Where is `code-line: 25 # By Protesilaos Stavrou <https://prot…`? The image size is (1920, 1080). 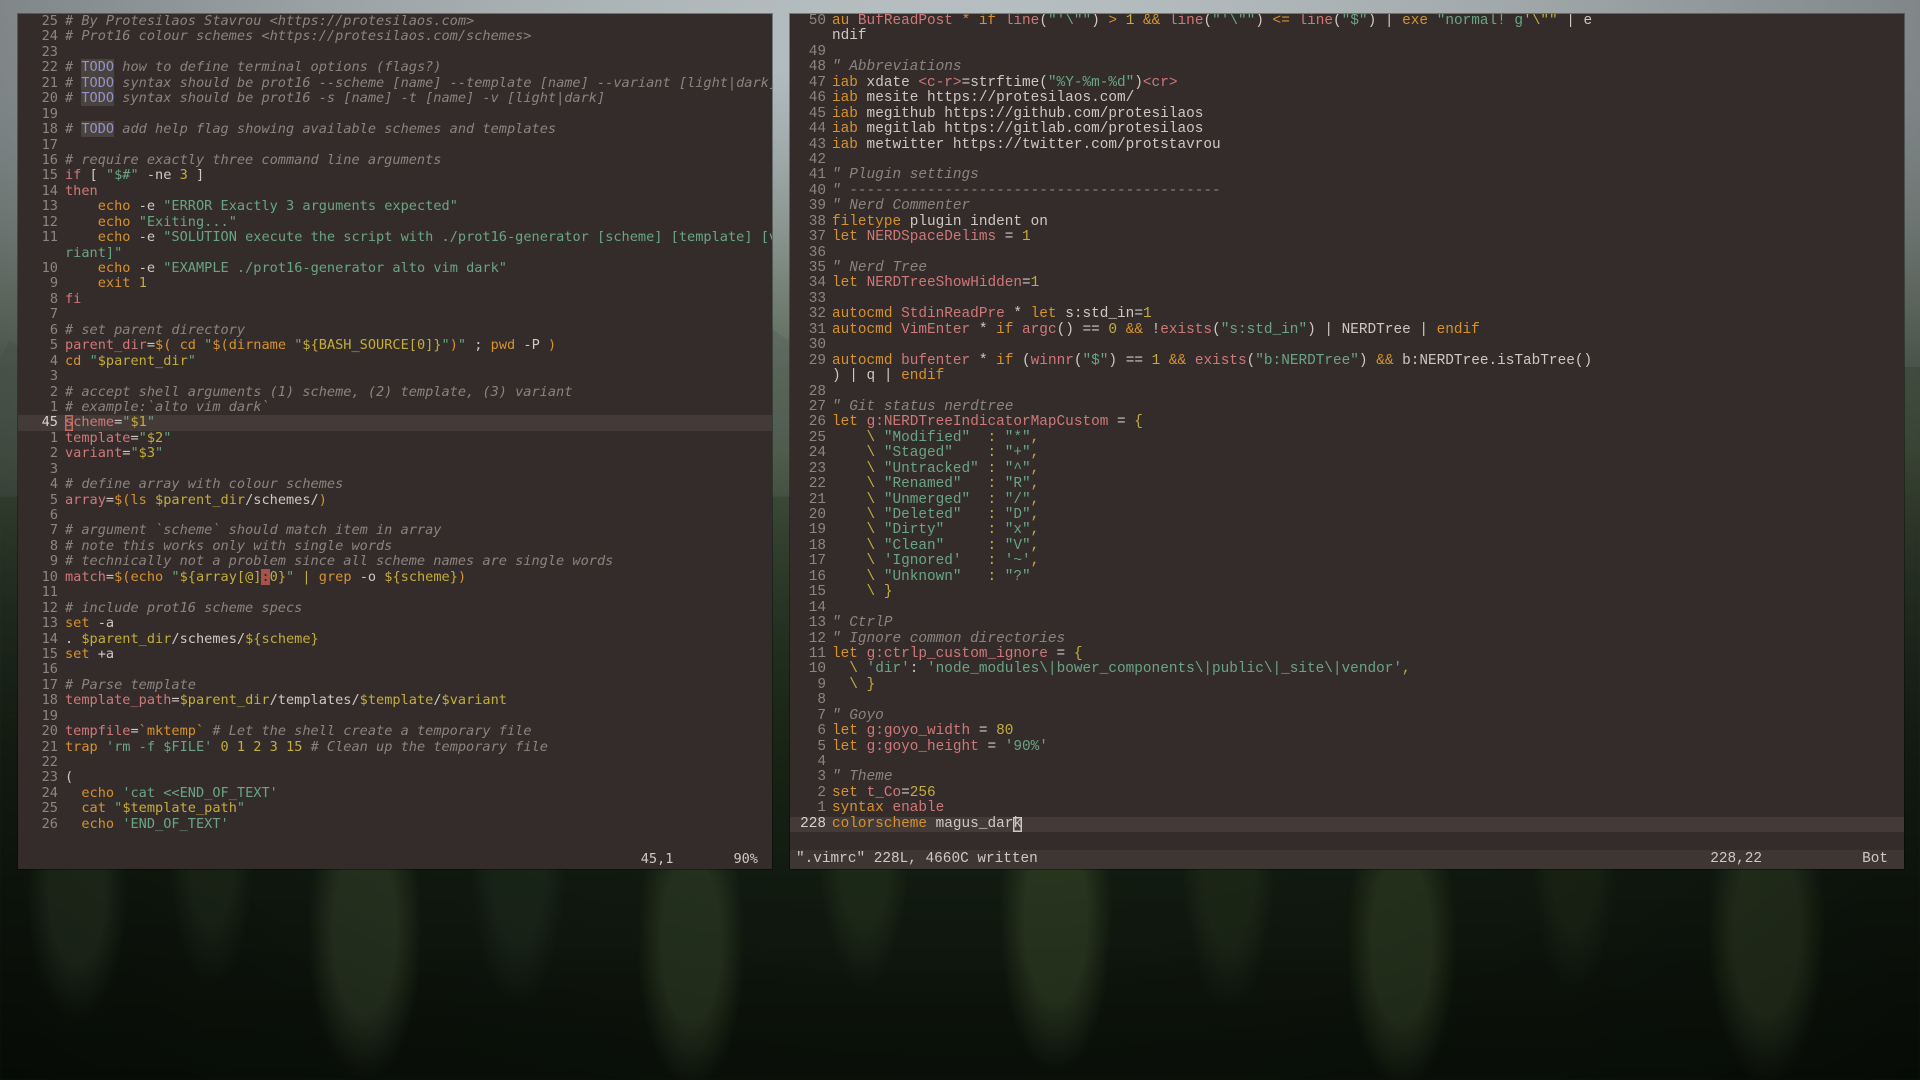 code-line: 25 # By Protesilaos Stavrou <https://prot… is located at coordinates (395, 21).